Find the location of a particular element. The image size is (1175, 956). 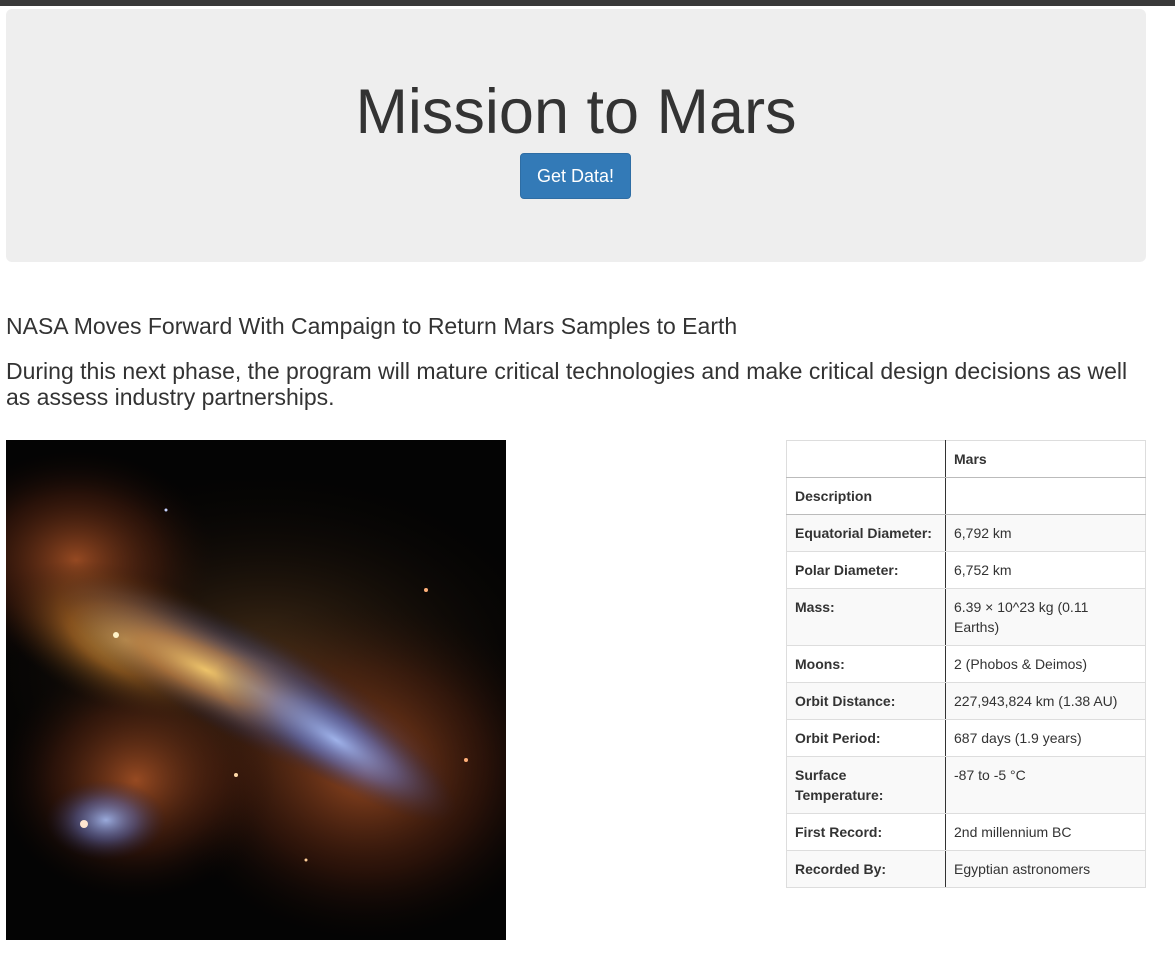

row-label: First Record: is located at coordinates (866, 832).